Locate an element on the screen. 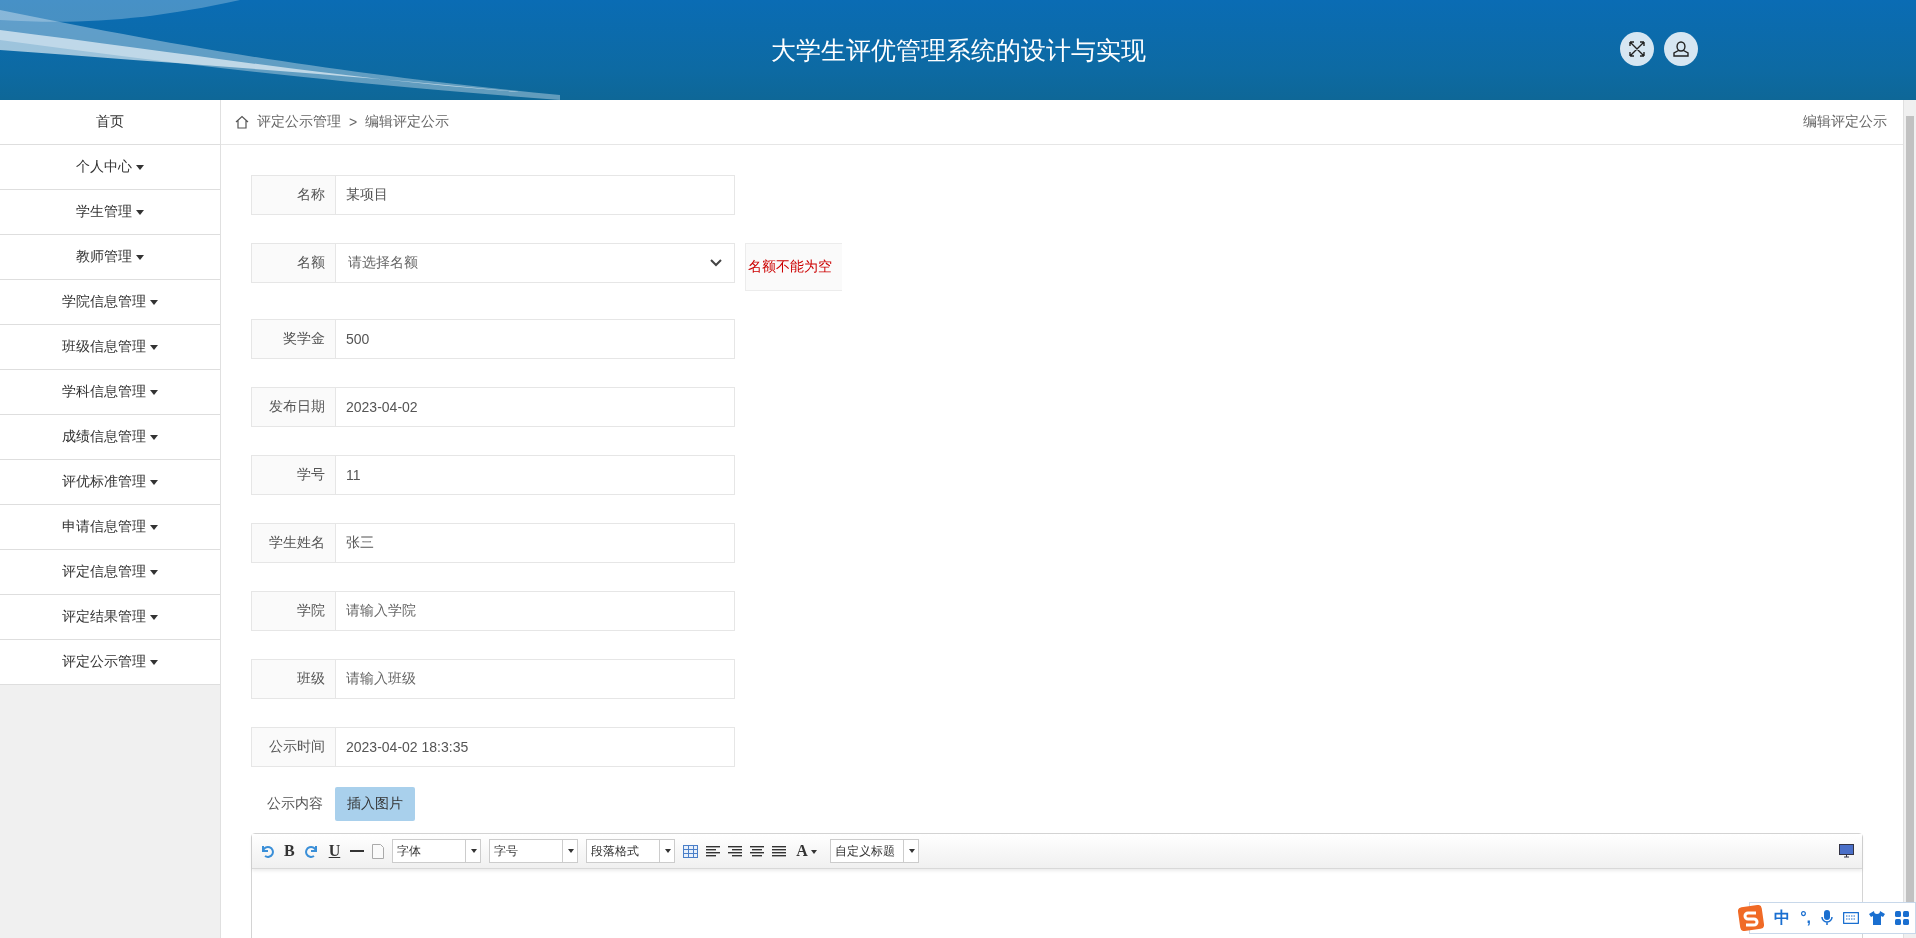 Image resolution: width=1916 pixels, height=938 pixels. sidebar-item: 教师管理 is located at coordinates (110, 257).